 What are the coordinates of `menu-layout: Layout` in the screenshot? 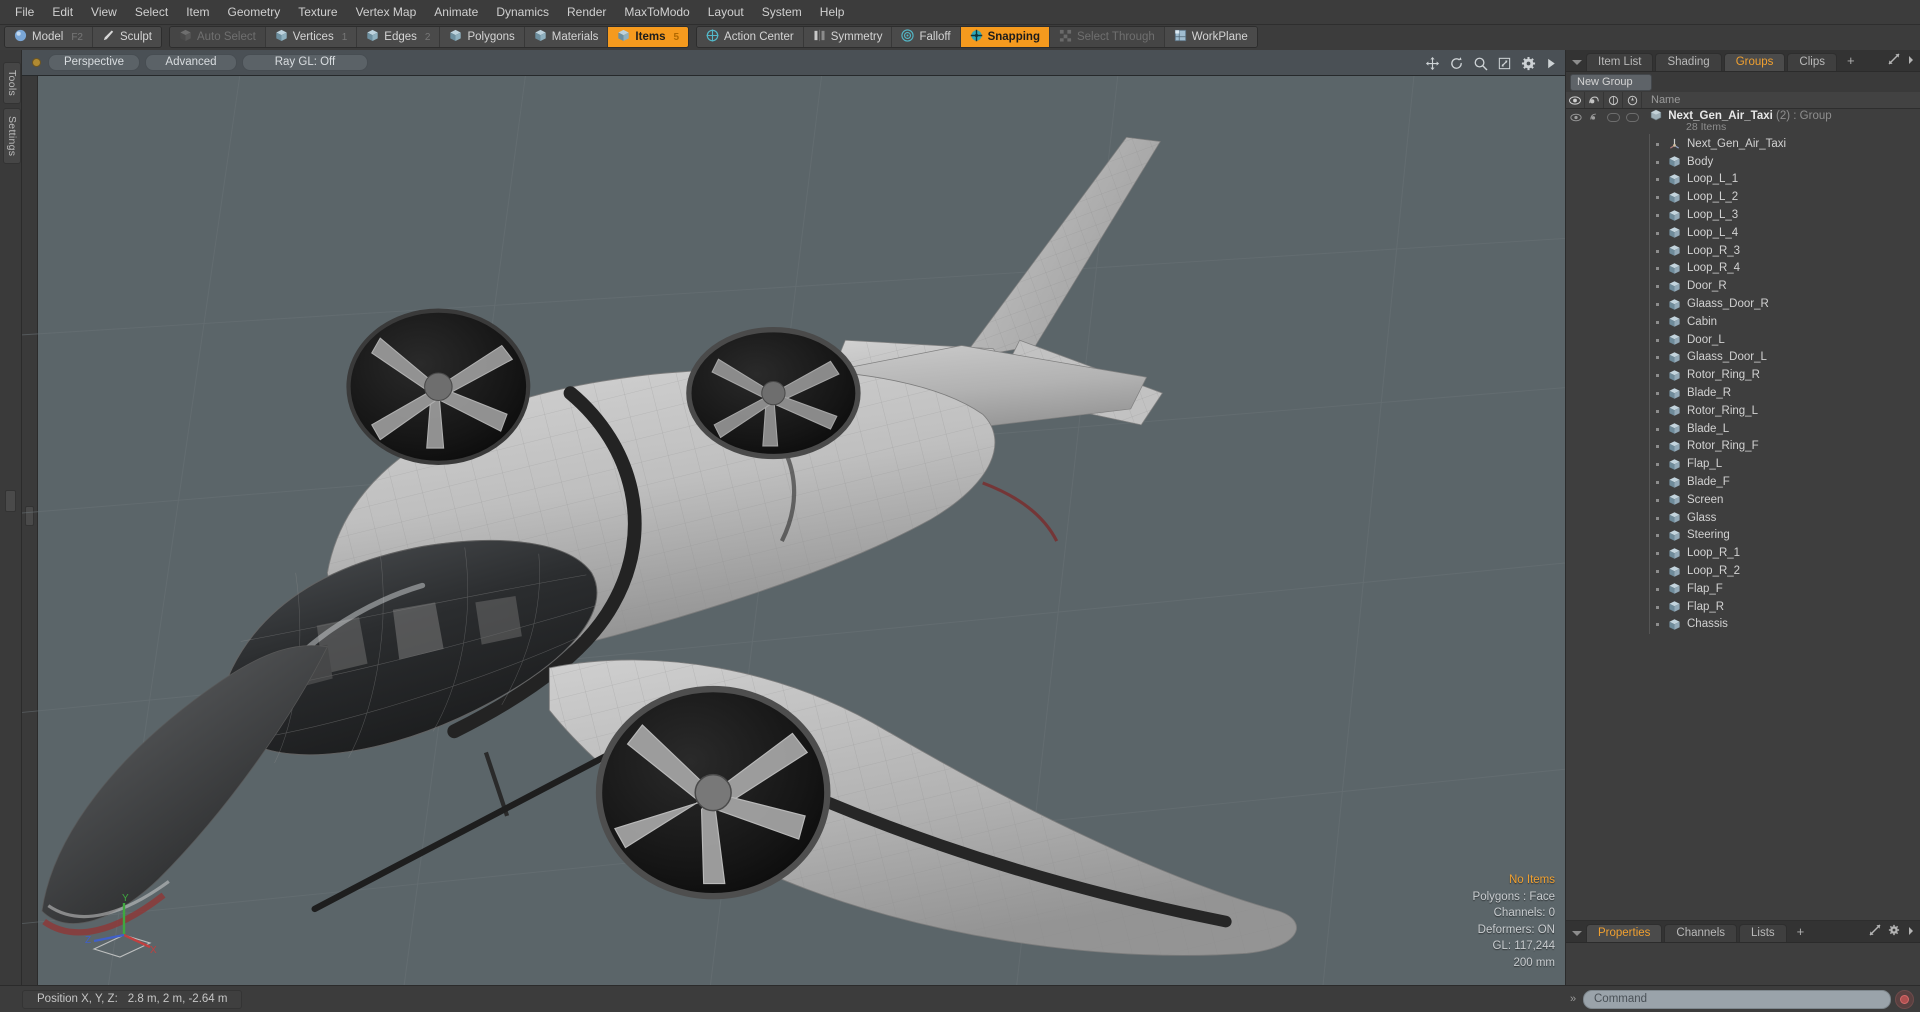 It's located at (726, 12).